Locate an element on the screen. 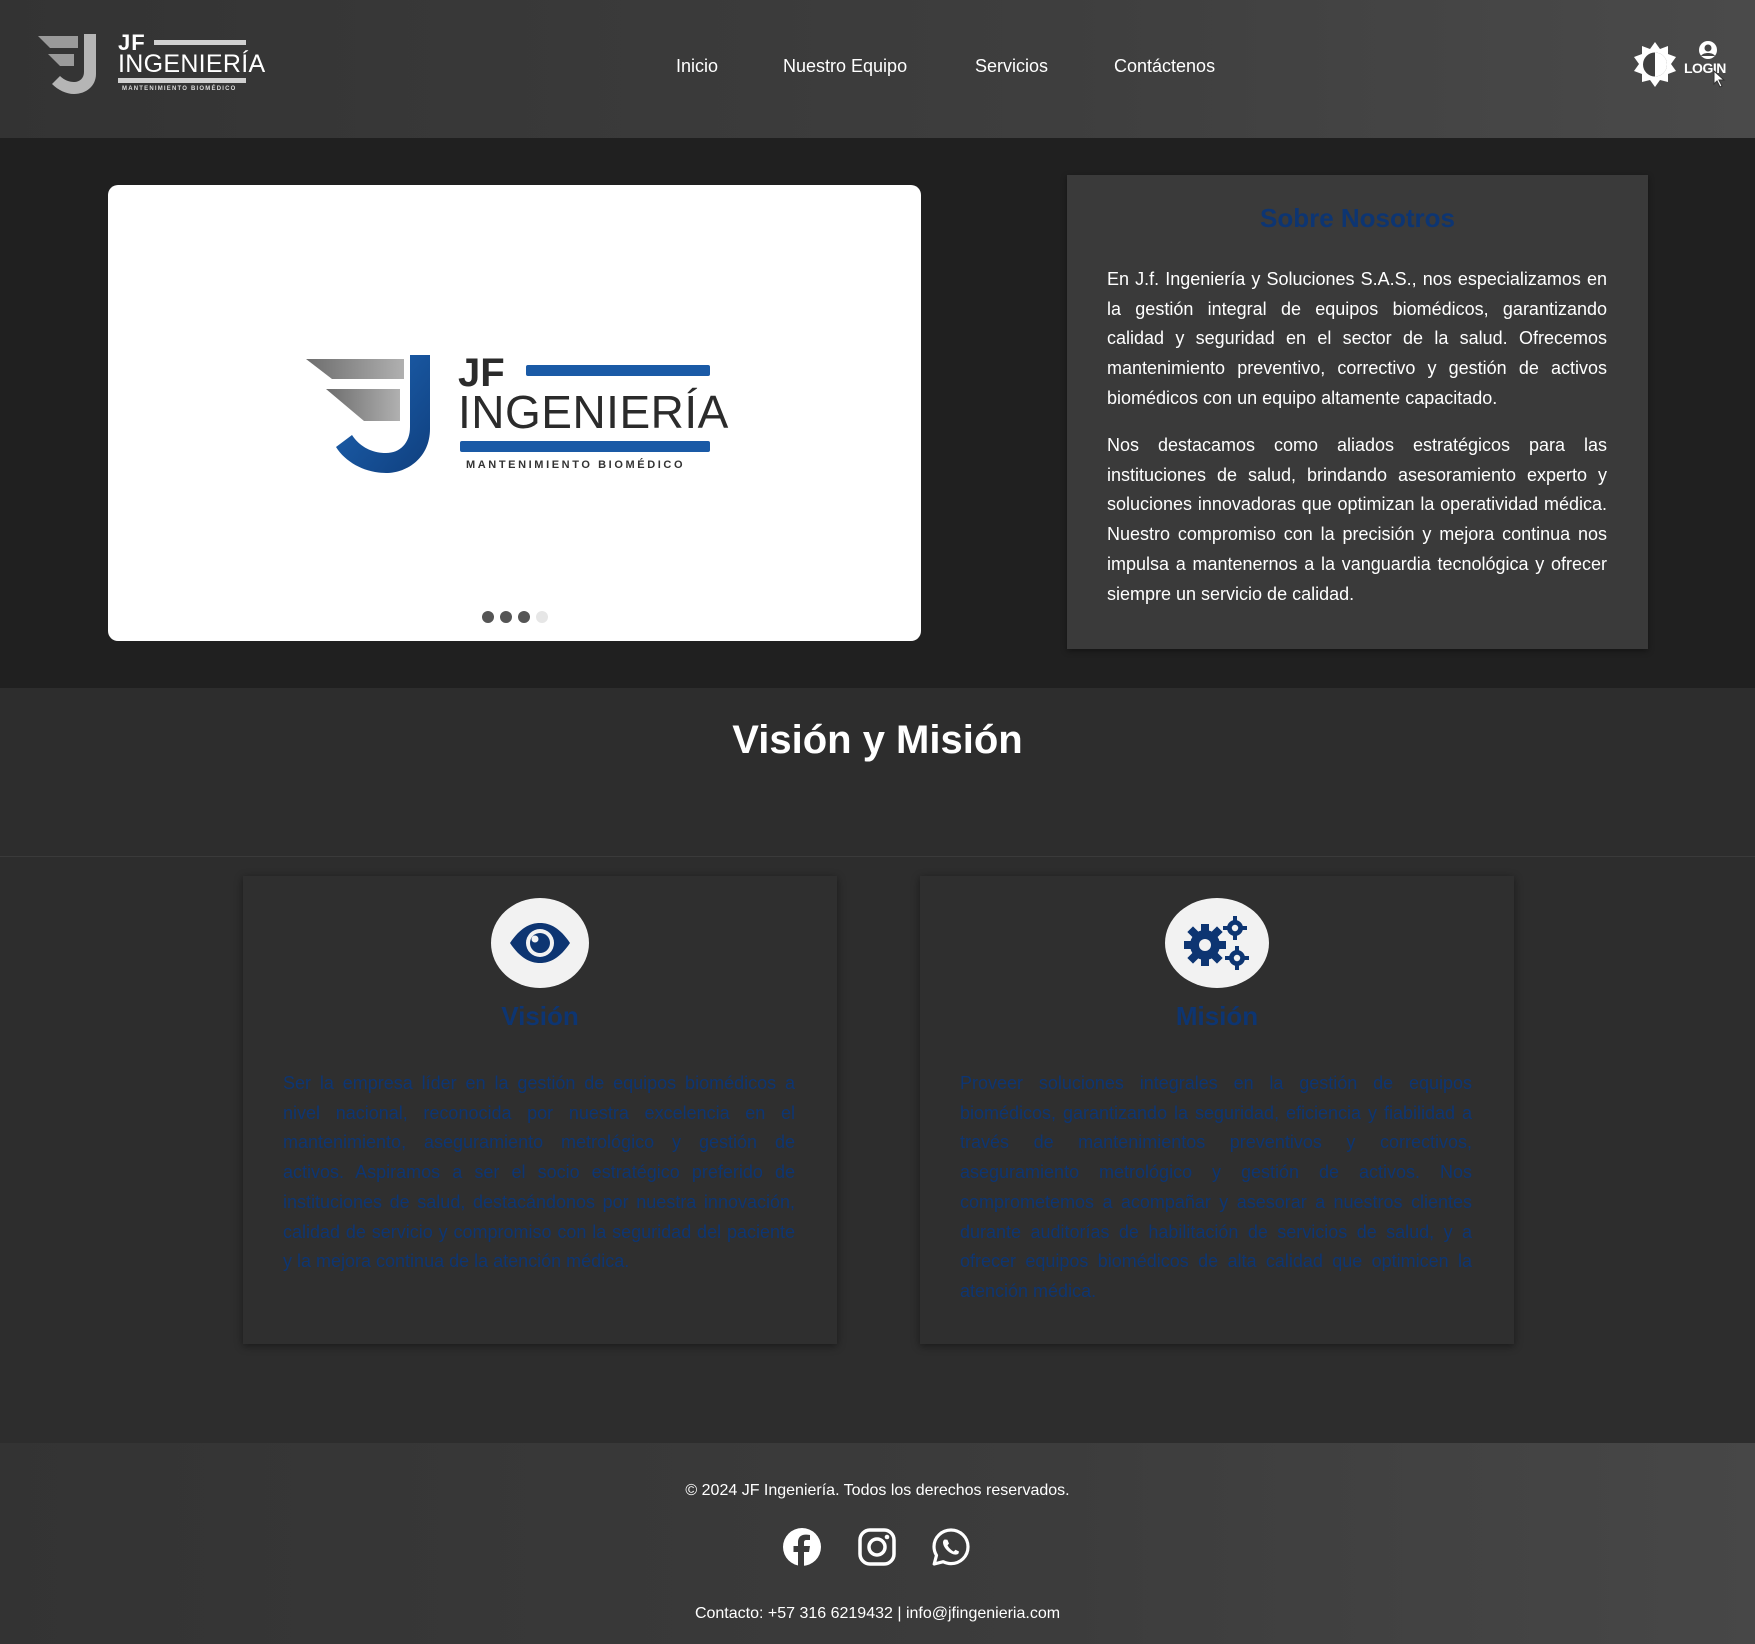 The image size is (1755, 1644). logo-tagline: MANTENIMIENTO BIOMÉDICO is located at coordinates (179, 89).